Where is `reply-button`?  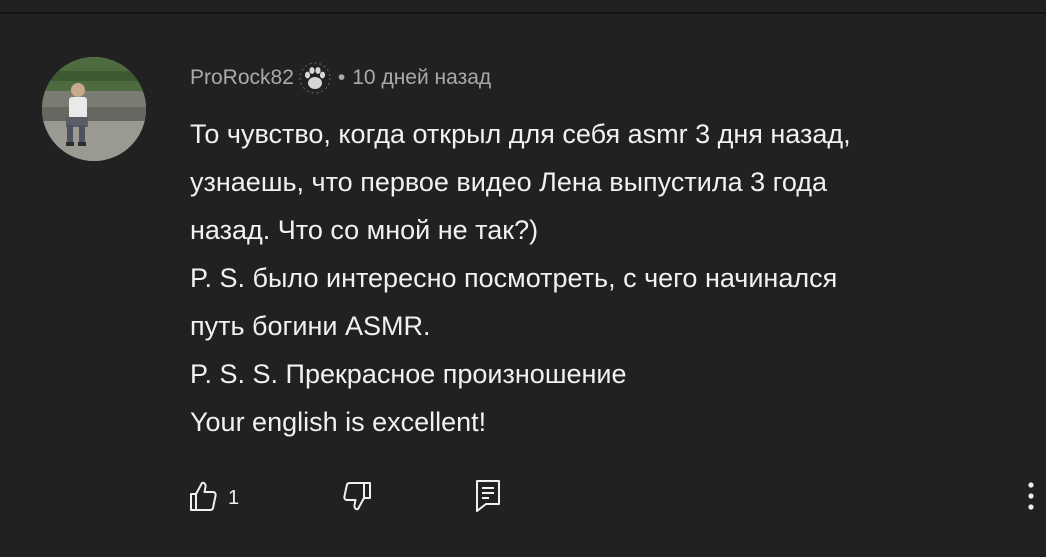
reply-button is located at coordinates (488, 498).